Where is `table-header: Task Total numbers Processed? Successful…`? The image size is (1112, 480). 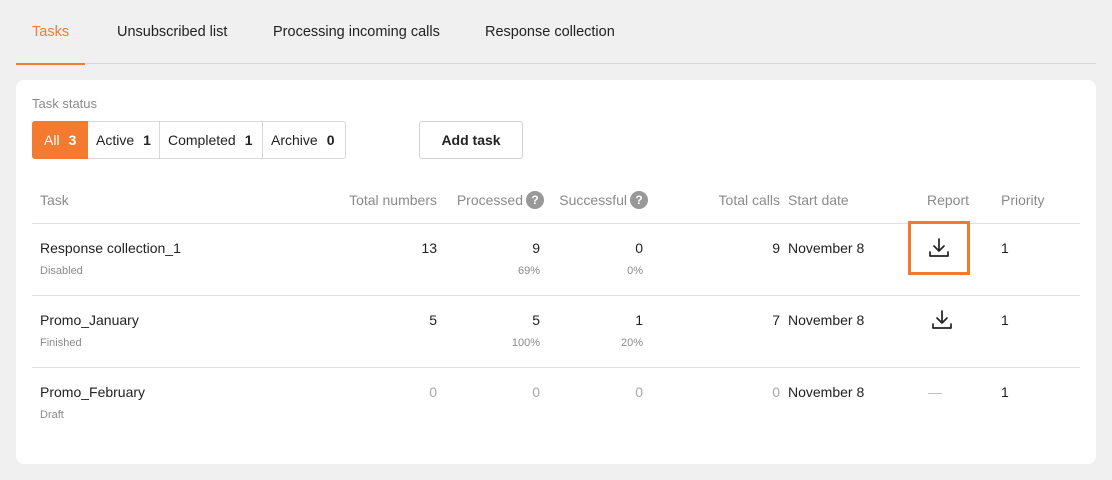 table-header: Task Total numbers Processed? Successful… is located at coordinates (556, 200).